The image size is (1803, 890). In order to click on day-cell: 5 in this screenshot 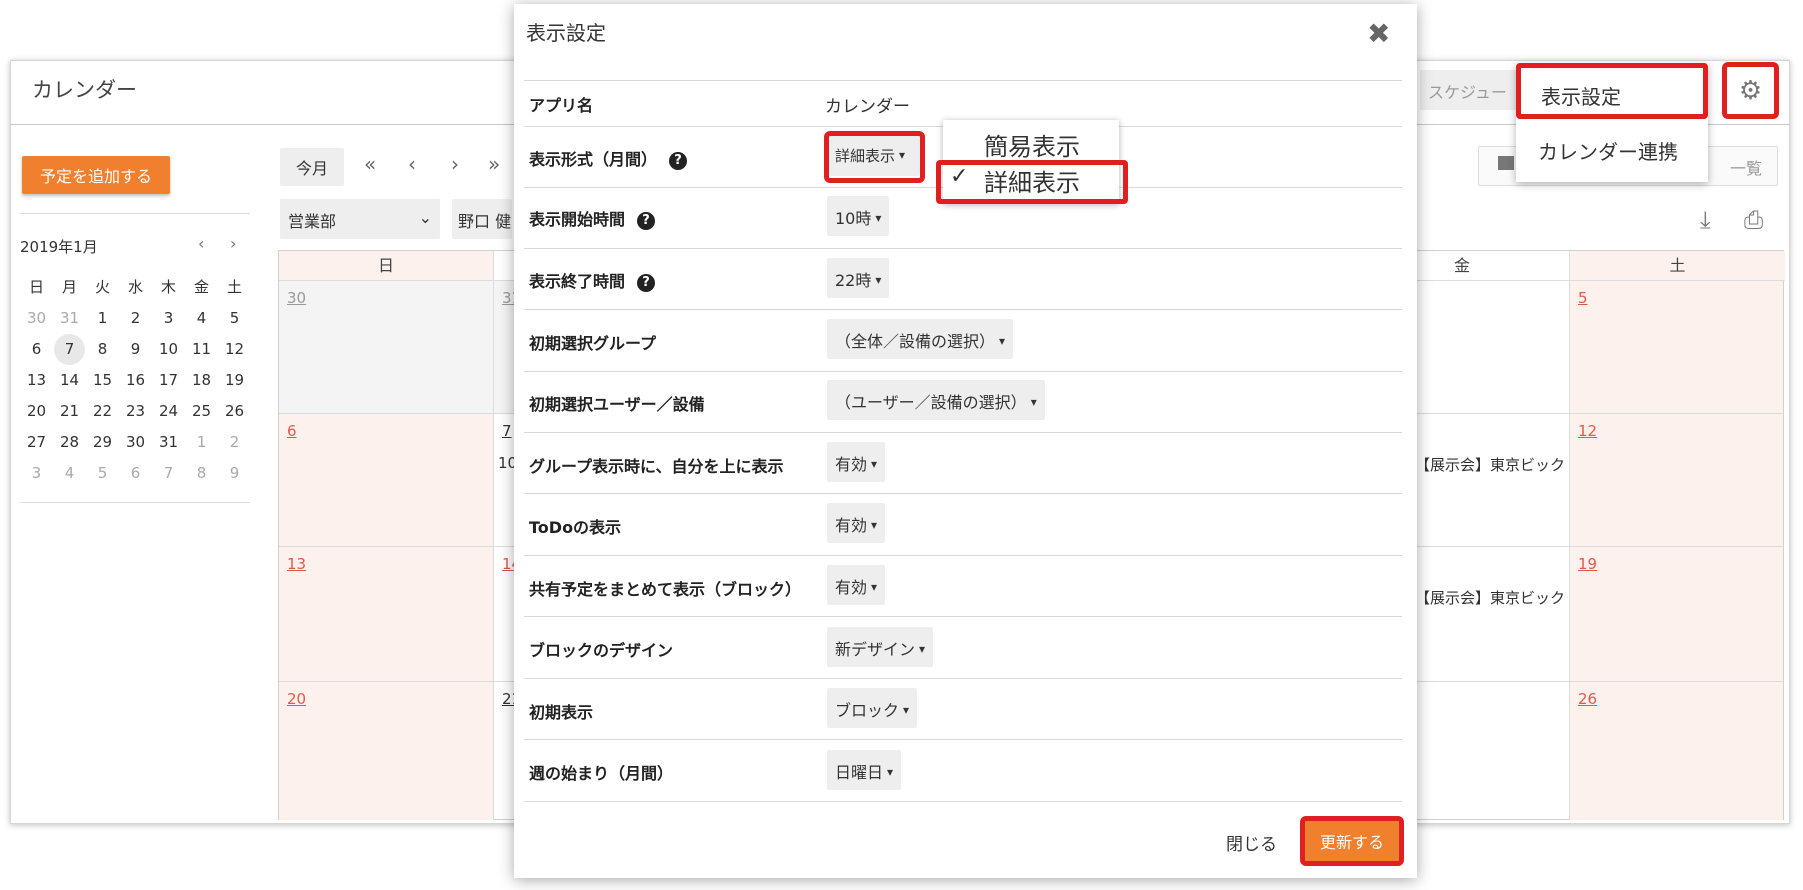, I will do `click(1676, 347)`.